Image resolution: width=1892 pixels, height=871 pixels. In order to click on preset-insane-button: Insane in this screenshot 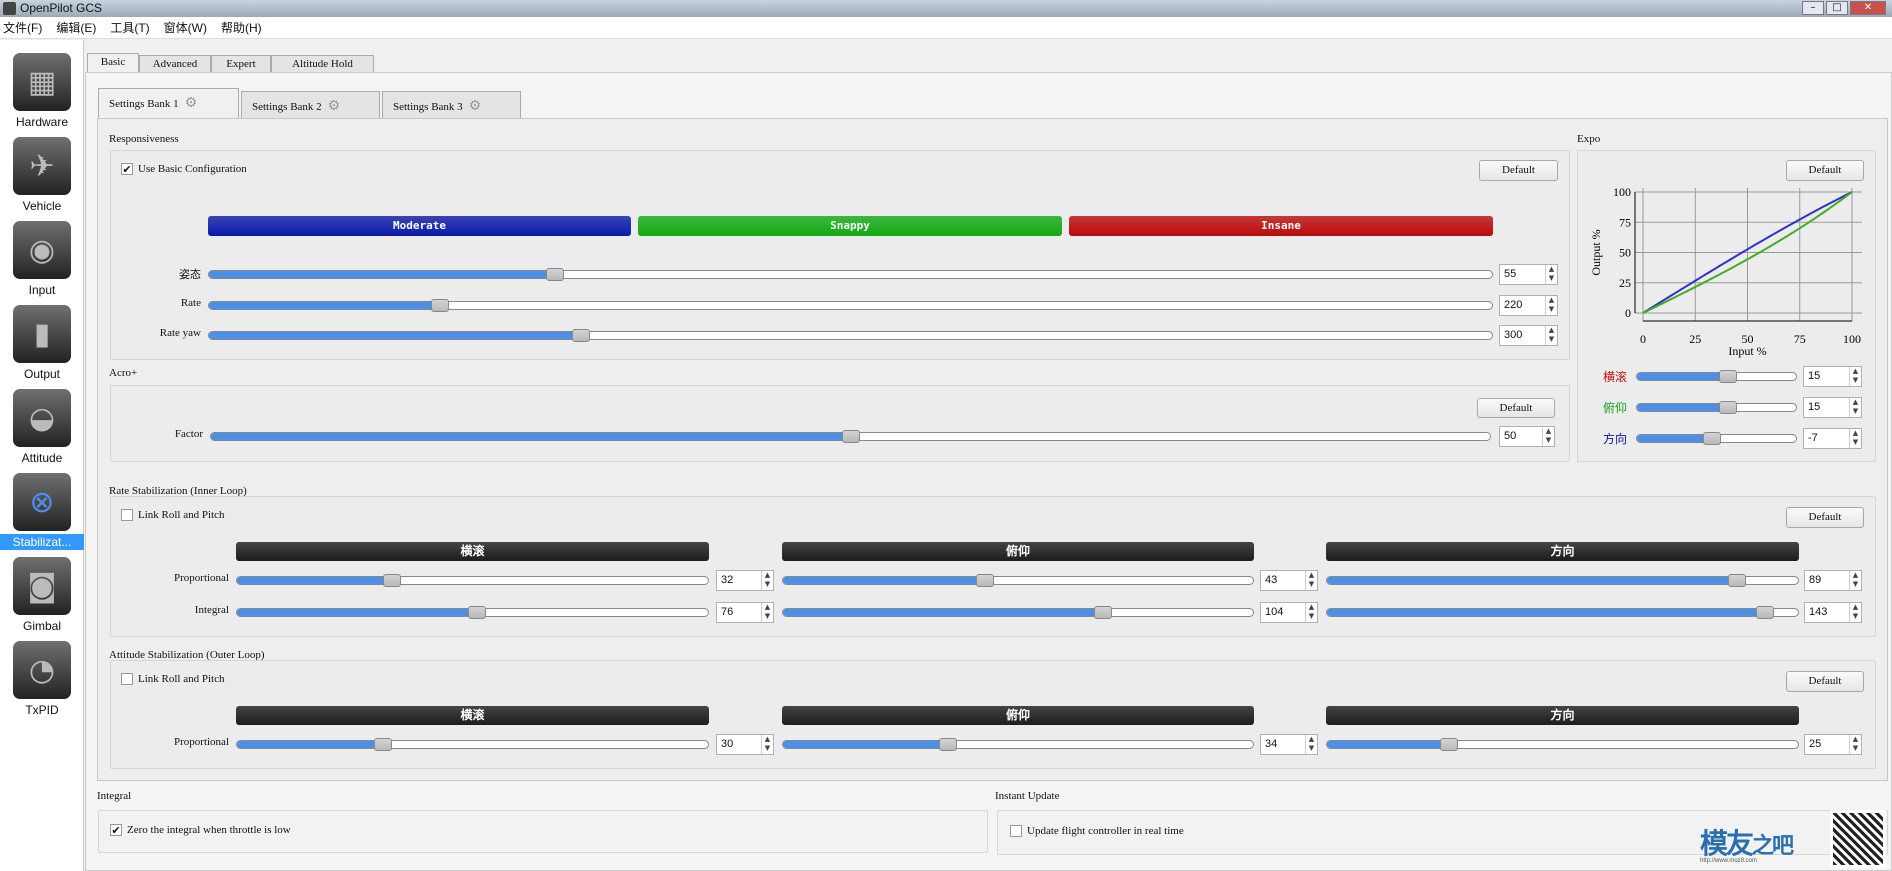, I will do `click(1281, 226)`.